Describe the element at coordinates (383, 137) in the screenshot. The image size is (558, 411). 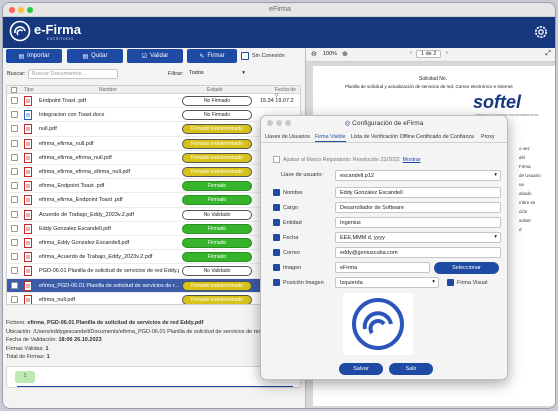
I see `tab-offline-list: Lista de Verificación Offline` at that location.